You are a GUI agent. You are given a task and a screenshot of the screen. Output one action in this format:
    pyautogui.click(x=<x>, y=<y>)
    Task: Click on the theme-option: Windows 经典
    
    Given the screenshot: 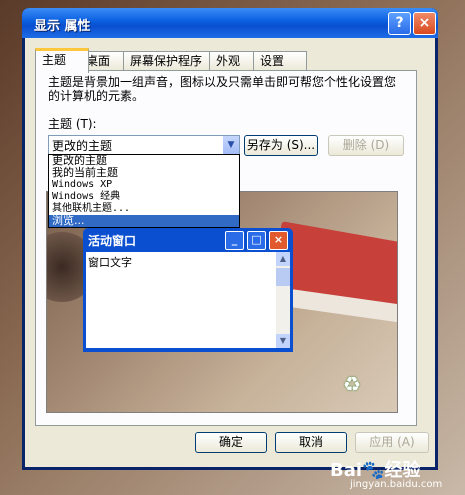 What is the action you would take?
    pyautogui.click(x=144, y=197)
    